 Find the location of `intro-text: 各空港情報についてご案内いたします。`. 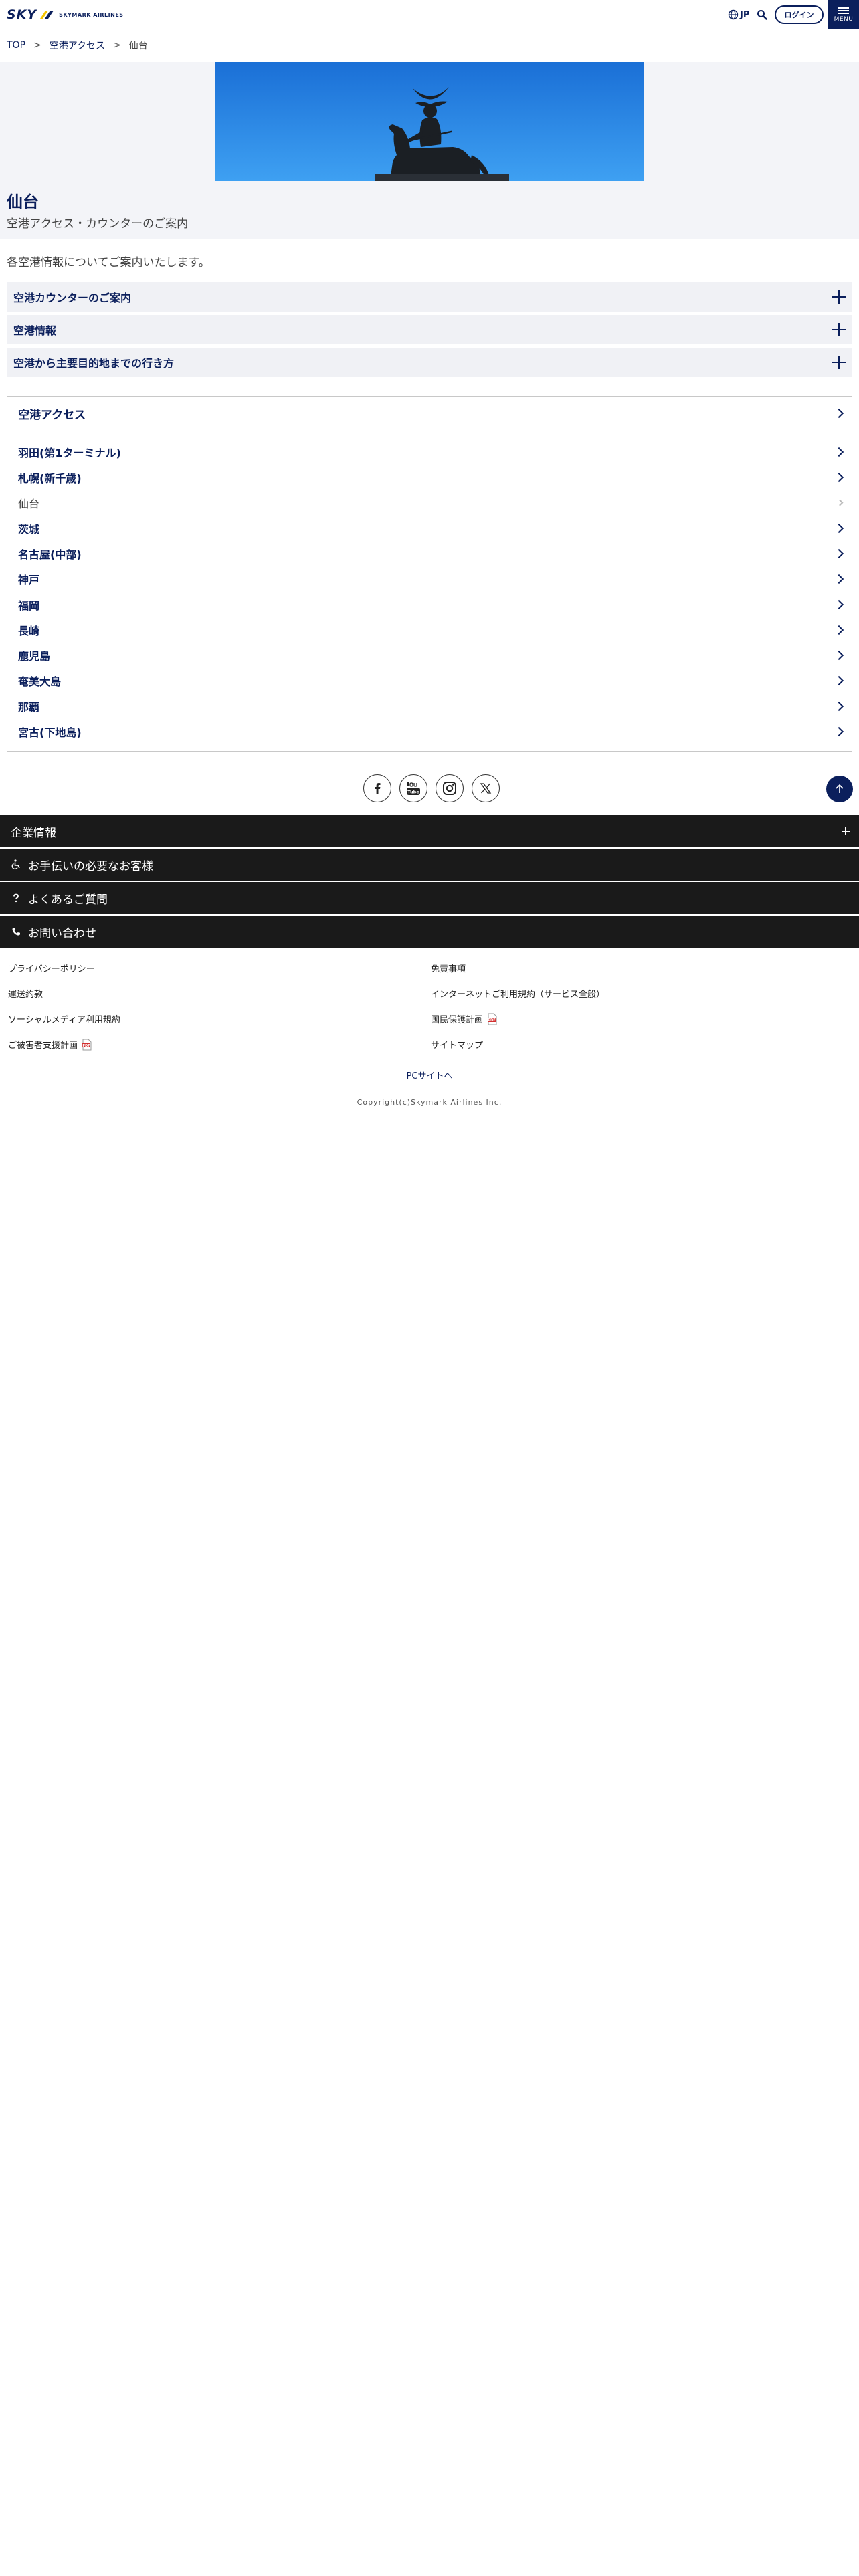

intro-text: 各空港情報についてご案内いたします。 is located at coordinates (109, 263).